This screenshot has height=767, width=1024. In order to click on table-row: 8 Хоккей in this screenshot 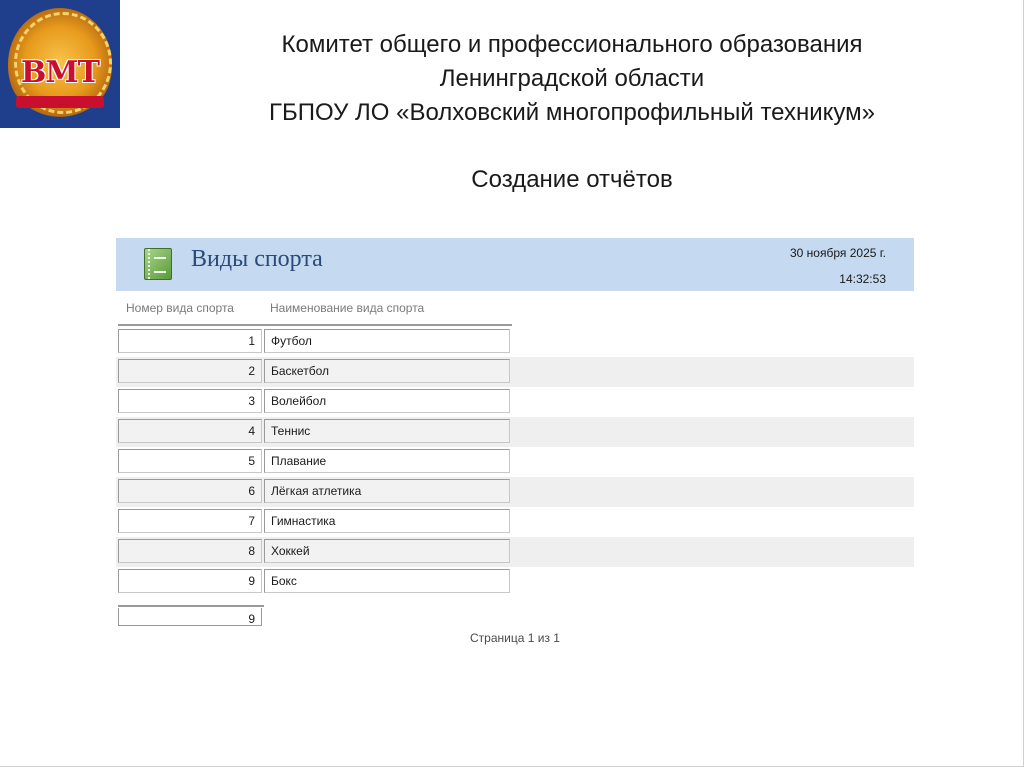, I will do `click(515, 552)`.